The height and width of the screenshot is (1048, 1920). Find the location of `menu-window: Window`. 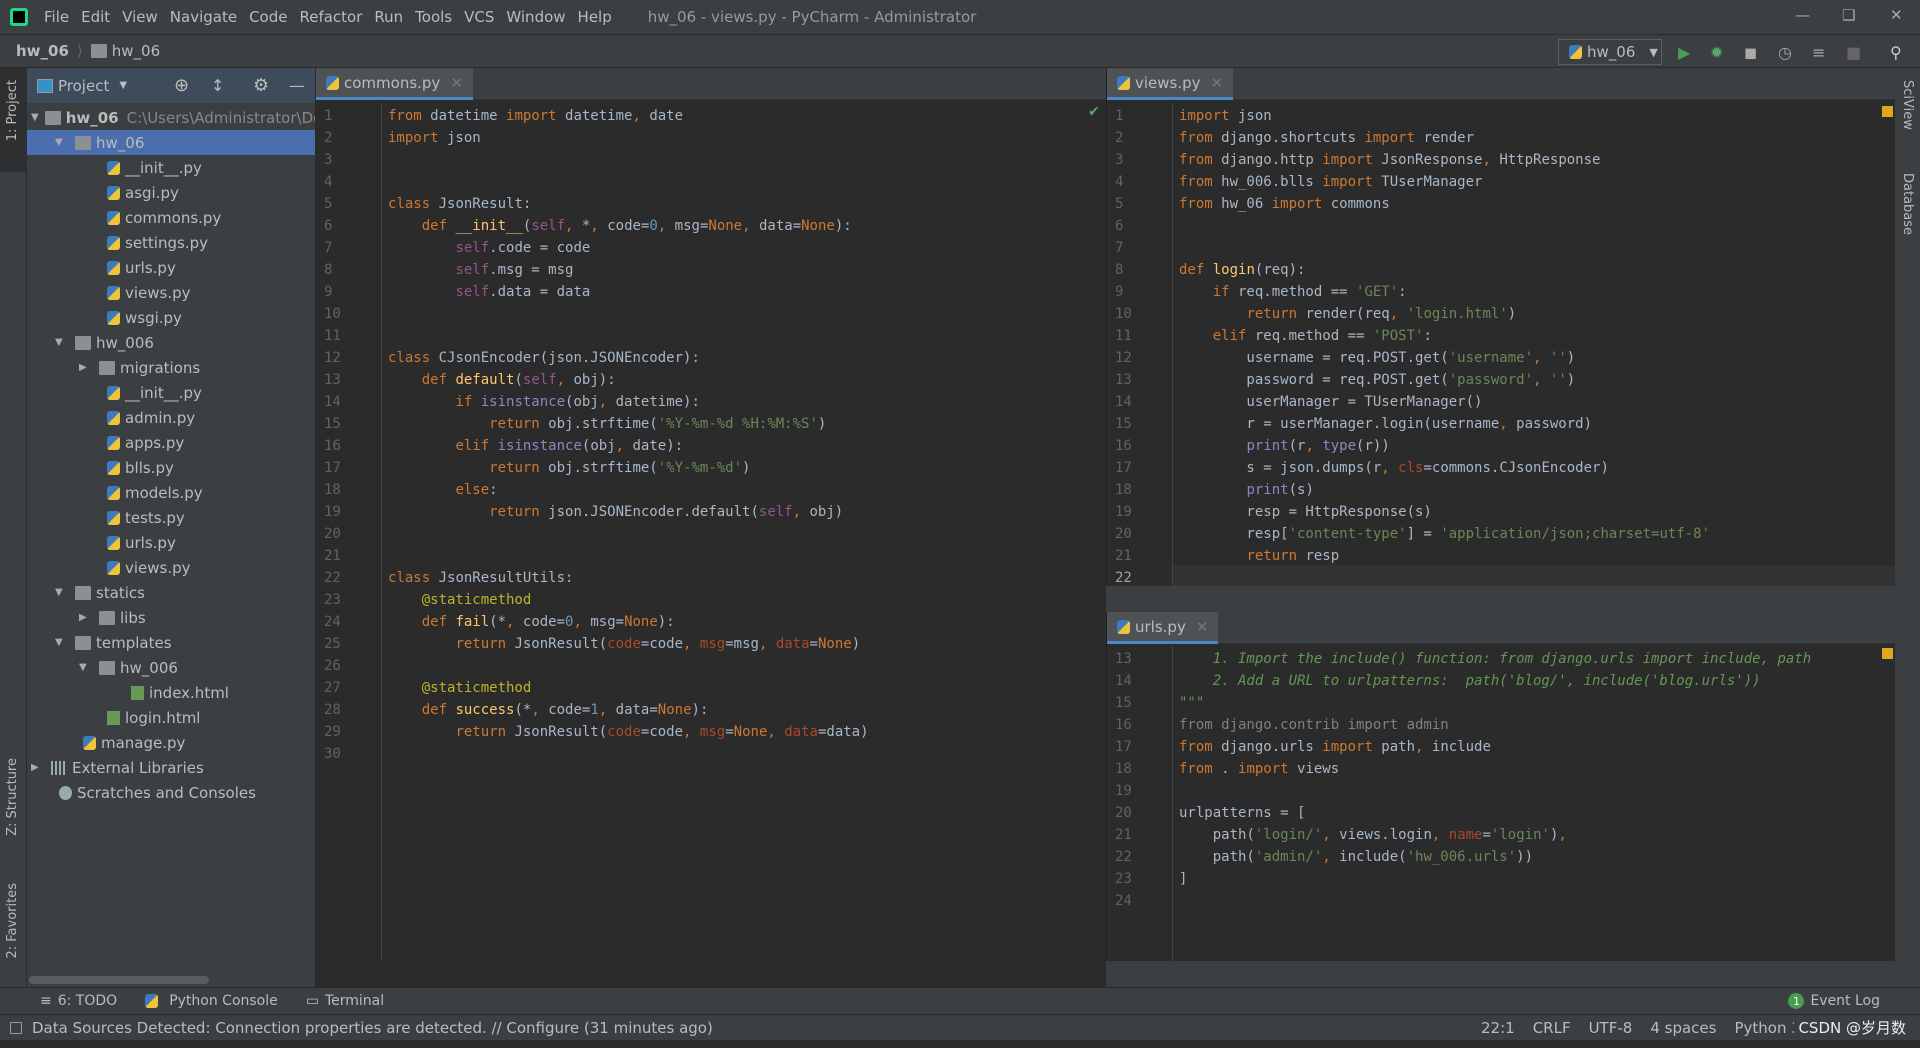

menu-window: Window is located at coordinates (535, 17).